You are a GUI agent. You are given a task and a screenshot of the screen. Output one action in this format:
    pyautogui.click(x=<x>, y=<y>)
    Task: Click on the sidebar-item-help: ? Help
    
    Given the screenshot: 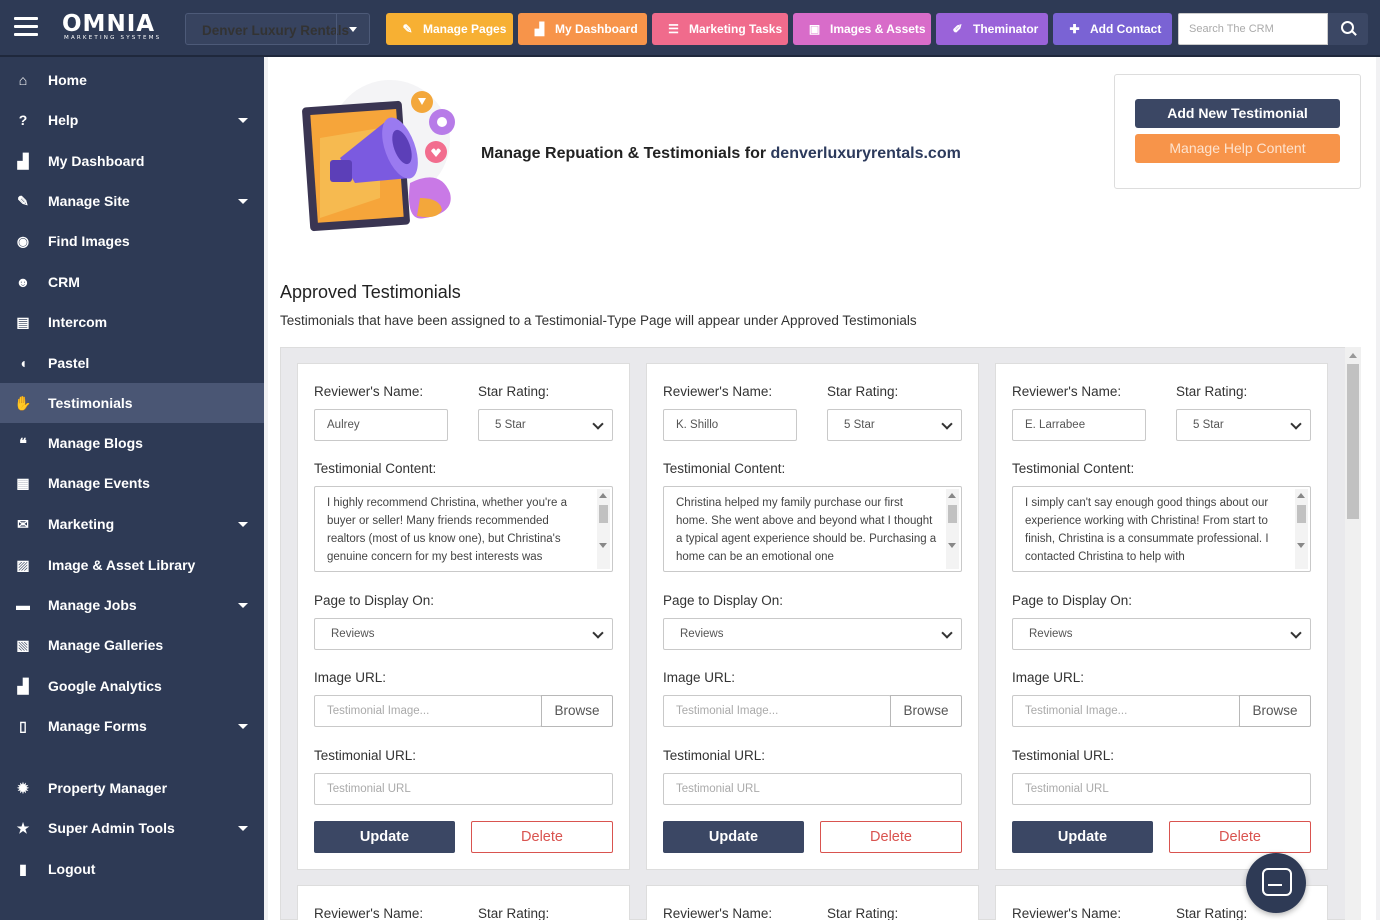 What is the action you would take?
    pyautogui.click(x=132, y=120)
    